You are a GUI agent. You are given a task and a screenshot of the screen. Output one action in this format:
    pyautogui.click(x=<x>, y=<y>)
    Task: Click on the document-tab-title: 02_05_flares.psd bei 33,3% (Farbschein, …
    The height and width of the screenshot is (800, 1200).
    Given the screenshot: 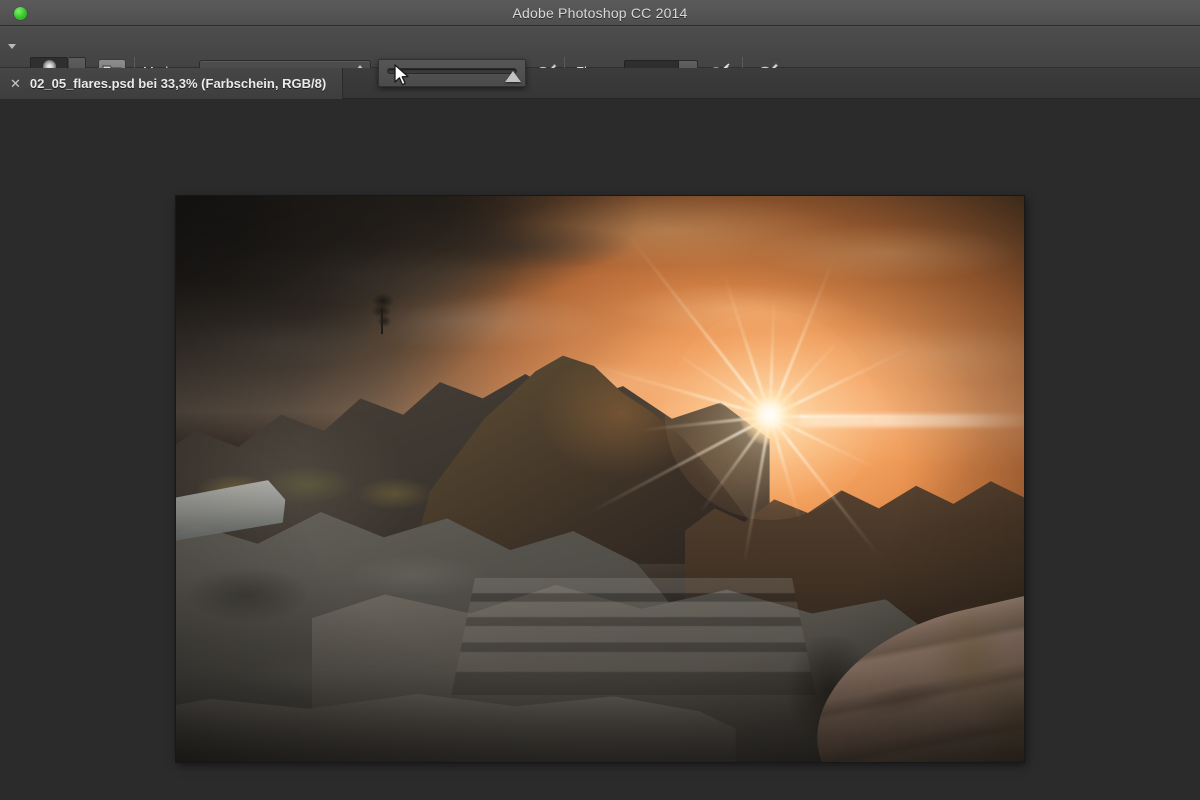 What is the action you would take?
    pyautogui.click(x=178, y=83)
    